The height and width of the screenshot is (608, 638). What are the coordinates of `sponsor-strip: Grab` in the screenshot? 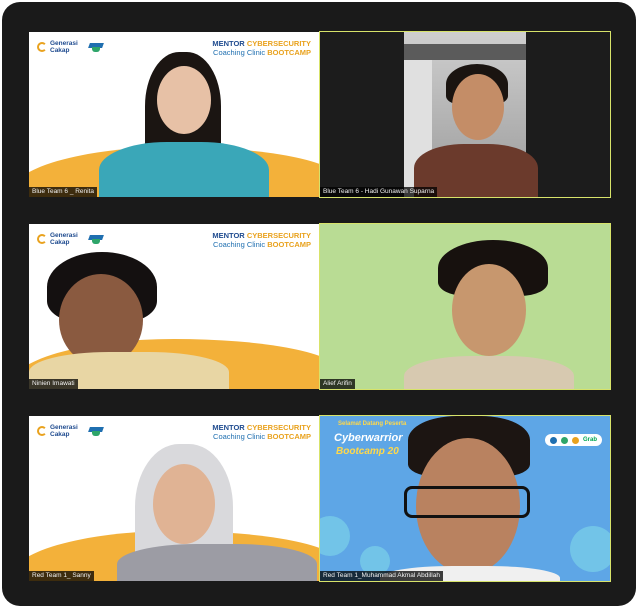 It's located at (573, 440).